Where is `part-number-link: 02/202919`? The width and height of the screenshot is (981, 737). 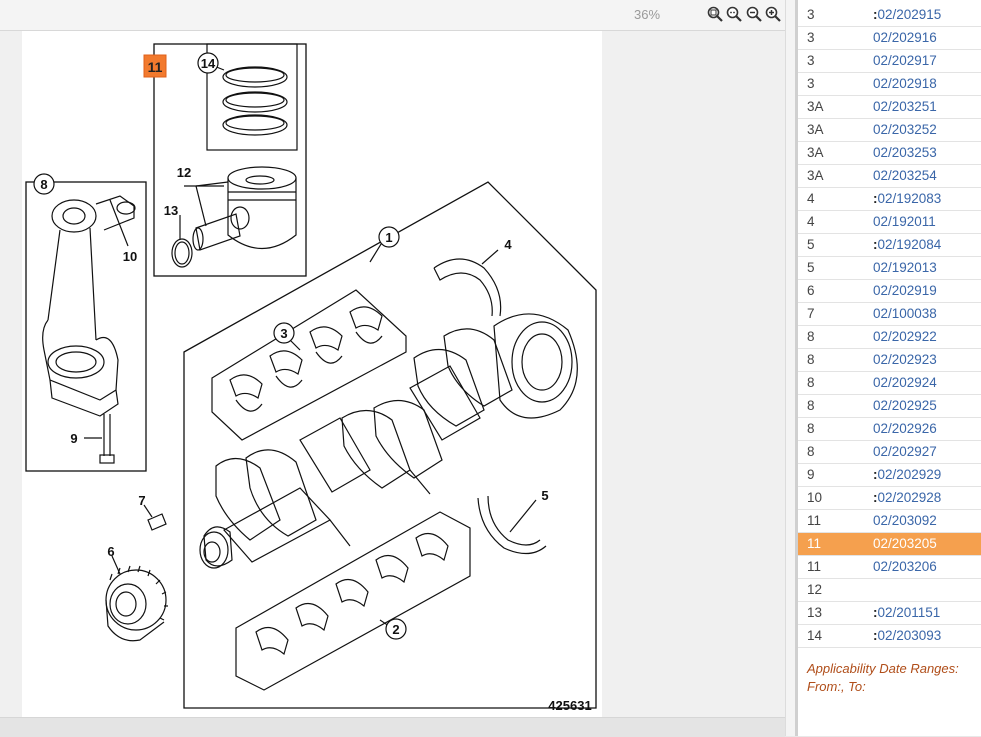 part-number-link: 02/202919 is located at coordinates (905, 291).